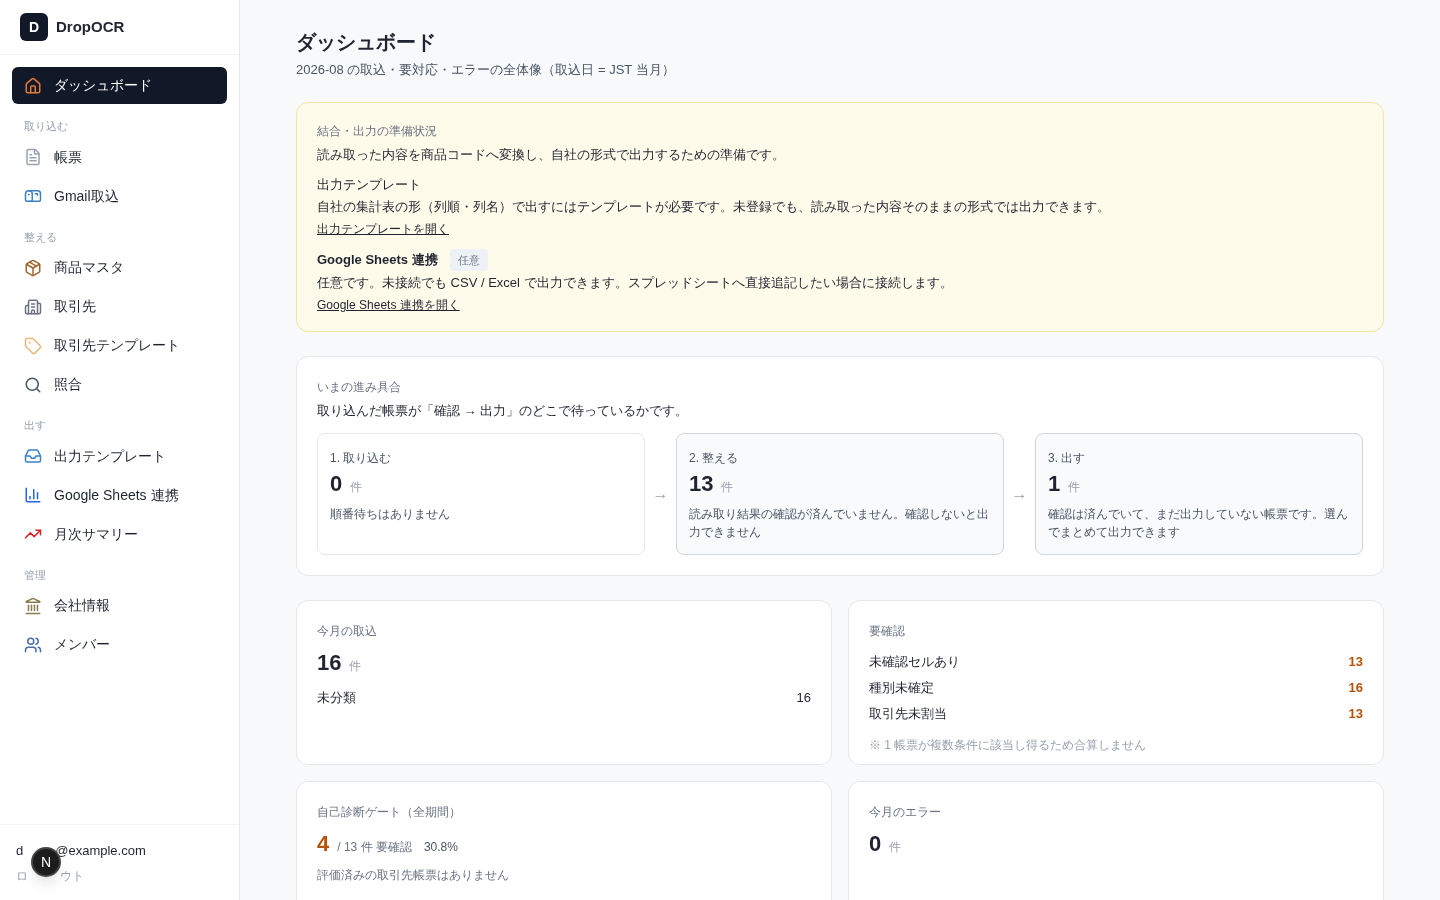  Describe the element at coordinates (359, 387) in the screenshot. I see `card-label: いまの進み具合` at that location.